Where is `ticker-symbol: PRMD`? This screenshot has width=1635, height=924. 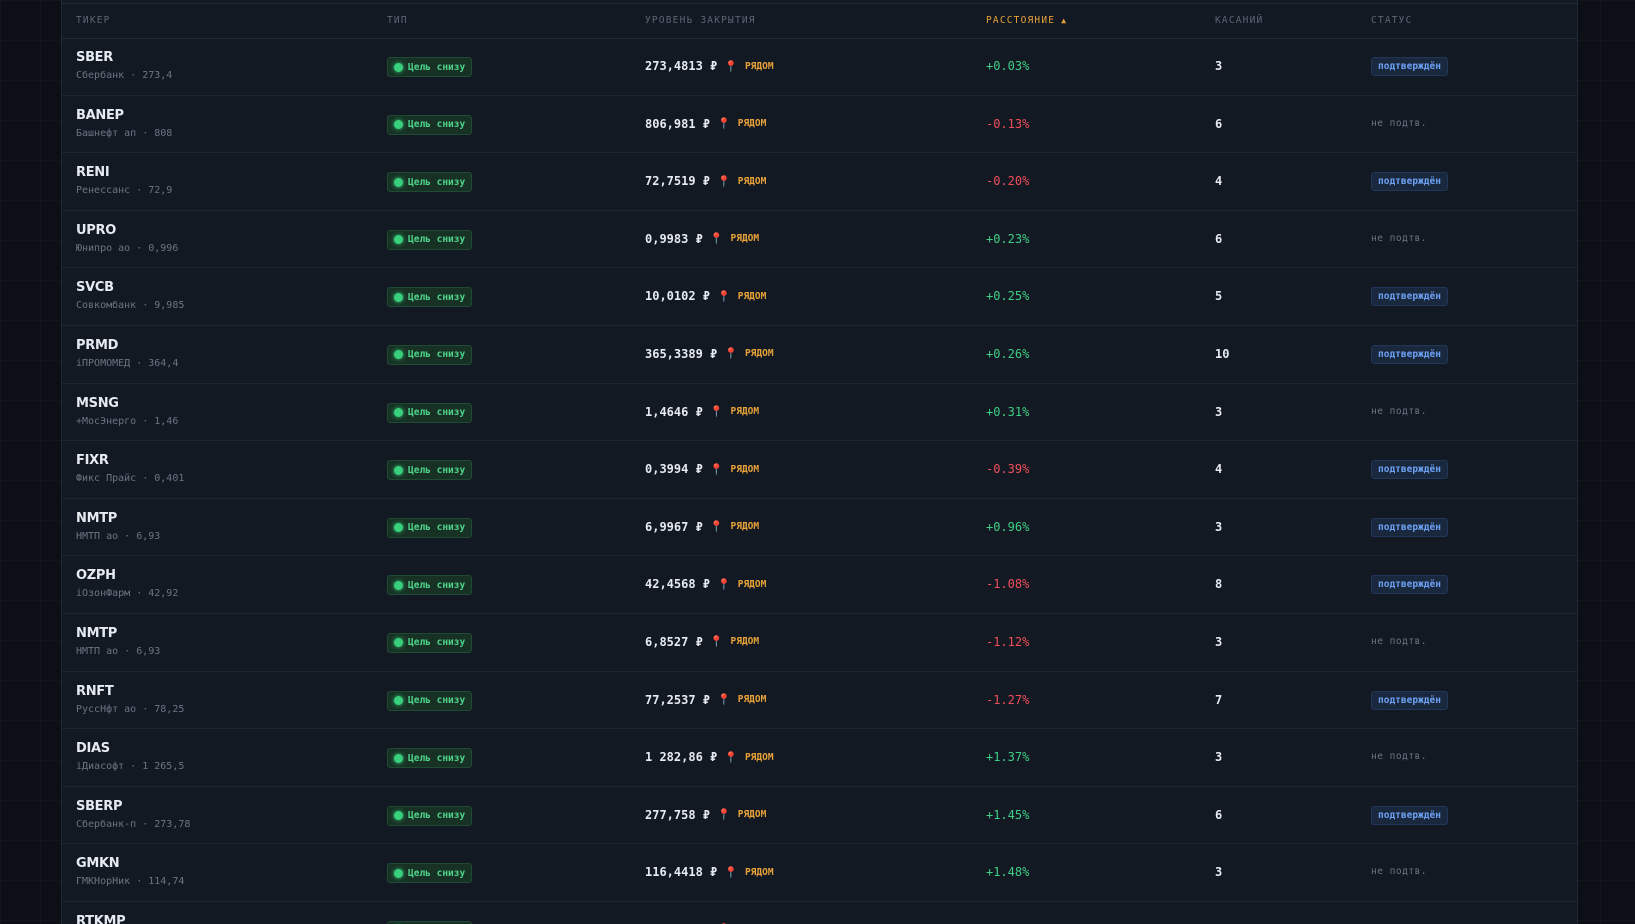 ticker-symbol: PRMD is located at coordinates (97, 345).